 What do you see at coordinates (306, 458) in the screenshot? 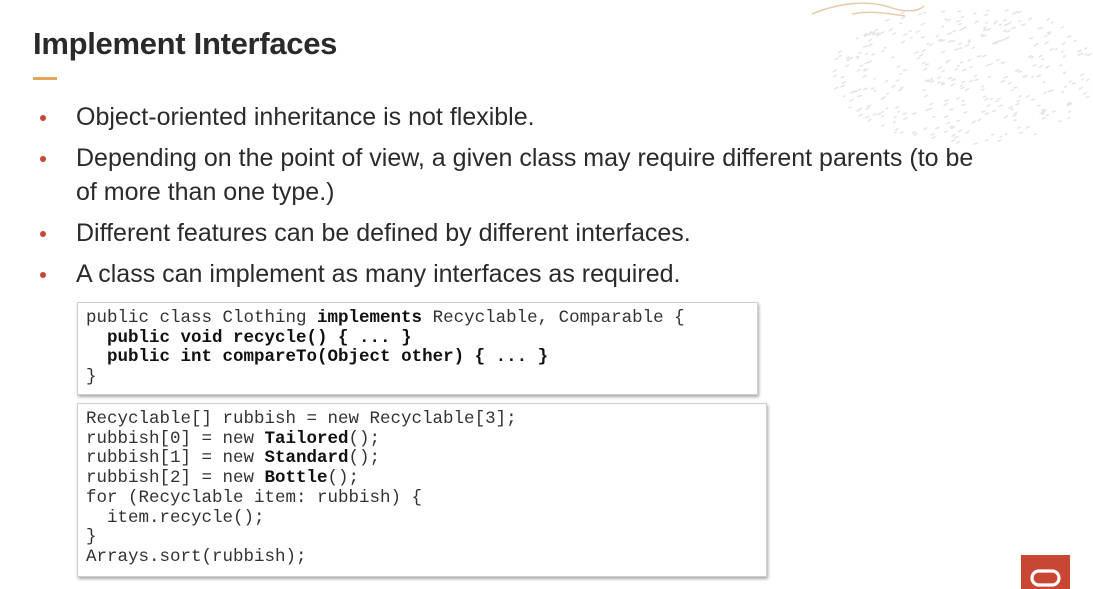
I see `code-keyword: Standard` at bounding box center [306, 458].